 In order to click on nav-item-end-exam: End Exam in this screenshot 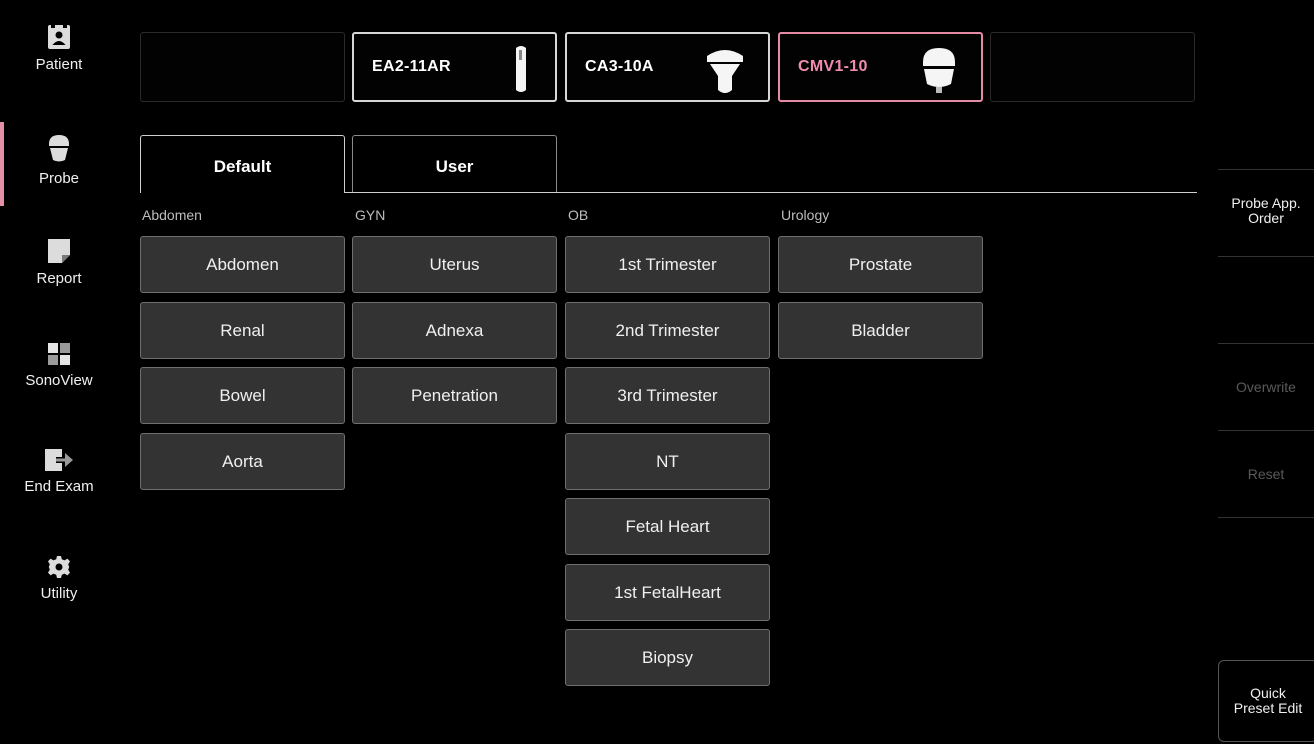, I will do `click(59, 471)`.